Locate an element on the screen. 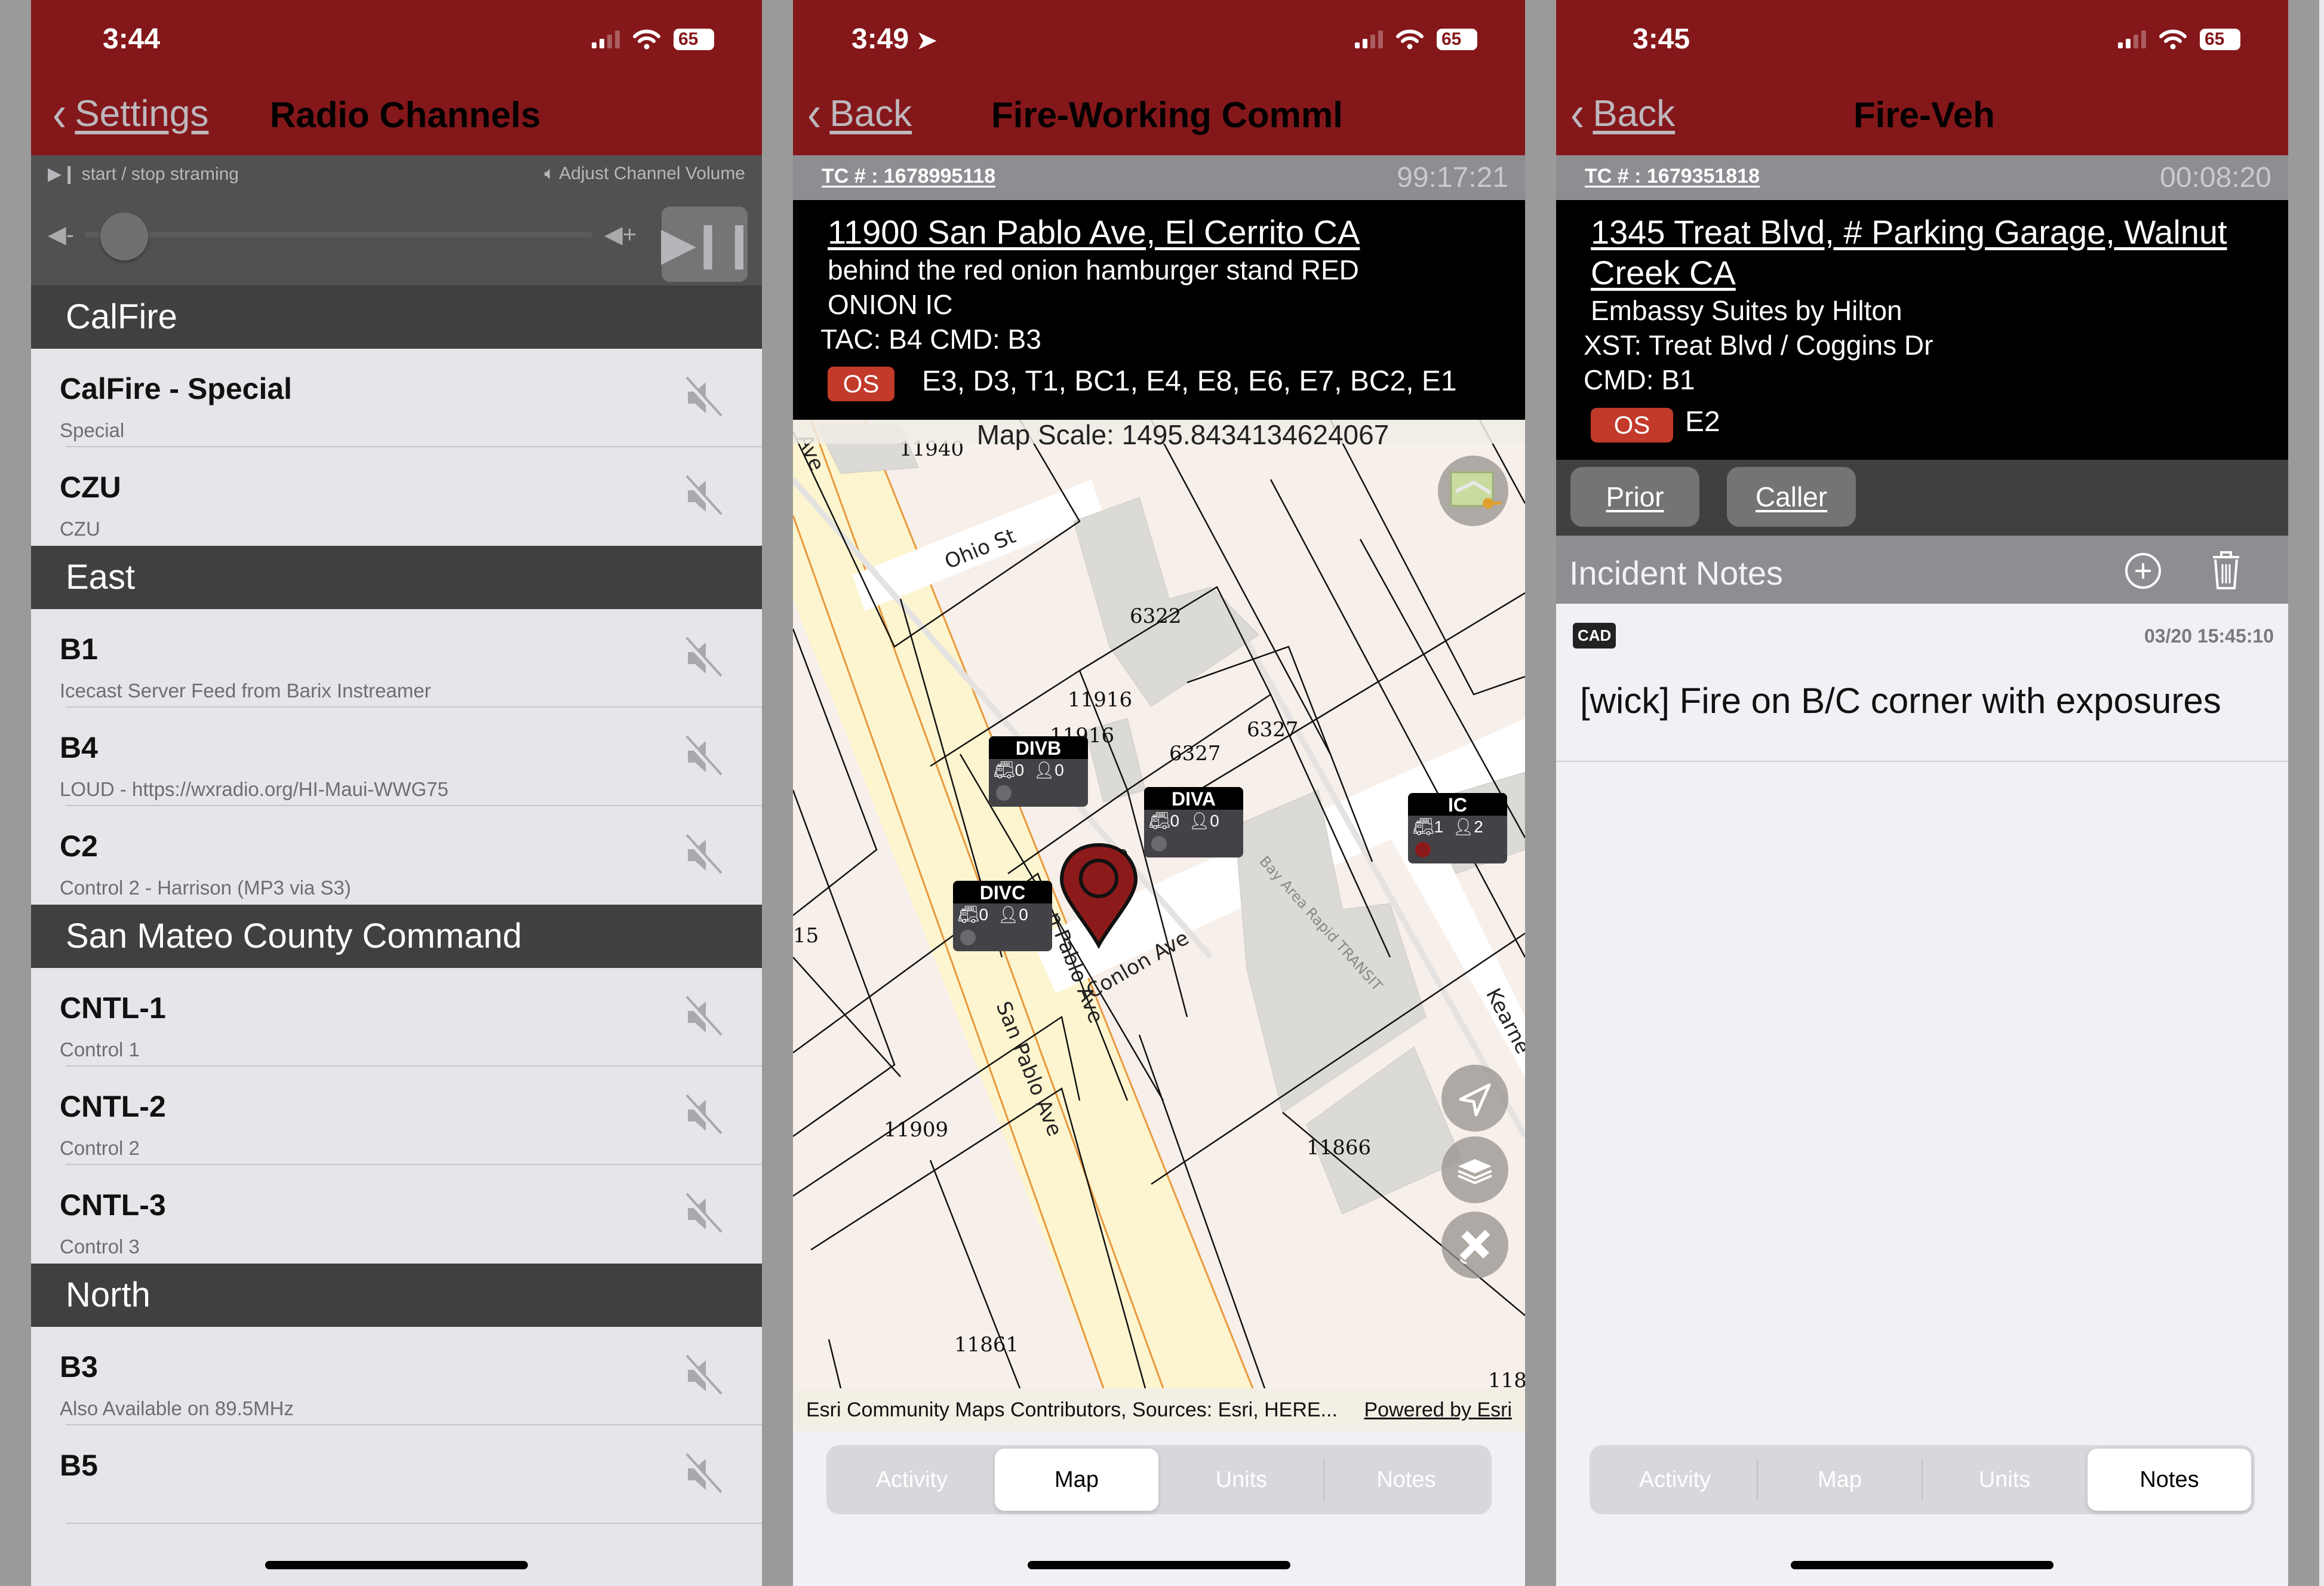 This screenshot has height=1586, width=2324. nav-header: 3:45 65 ‹ Back Fire-Veh is located at coordinates (1922, 77).